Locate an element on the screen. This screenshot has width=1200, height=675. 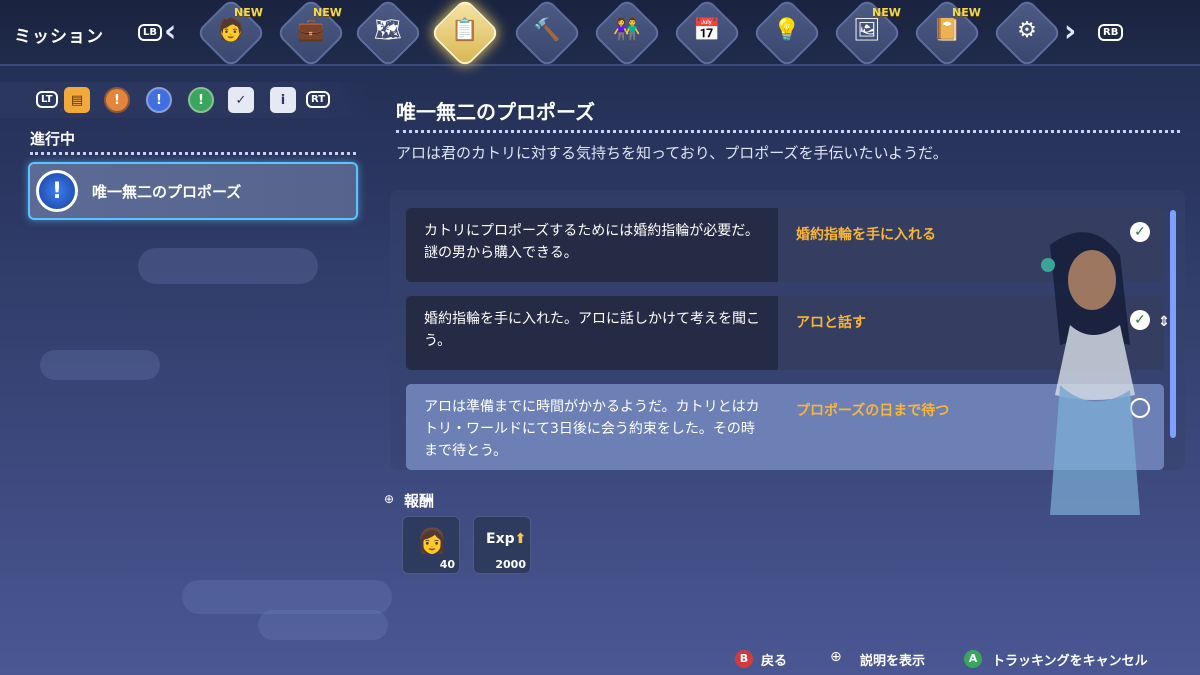
reward-stick-icon: ⊕ is located at coordinates (389, 499).